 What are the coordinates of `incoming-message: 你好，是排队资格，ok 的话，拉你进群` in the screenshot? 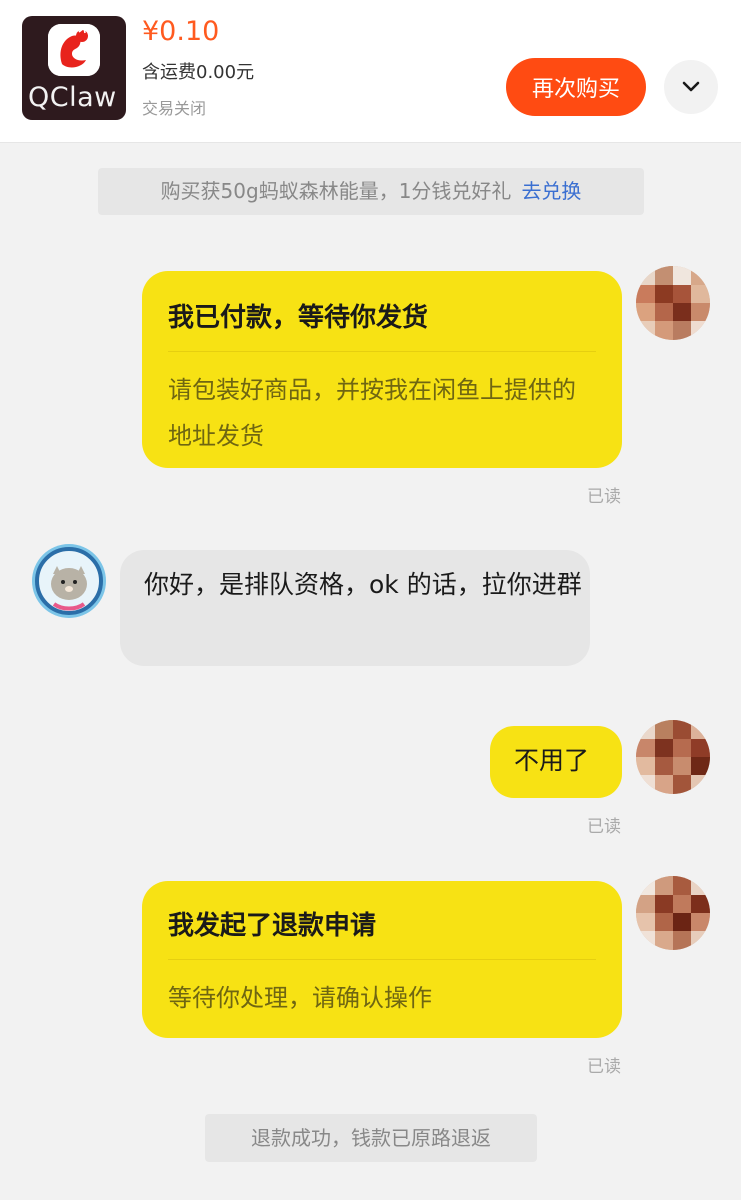 It's located at (355, 608).